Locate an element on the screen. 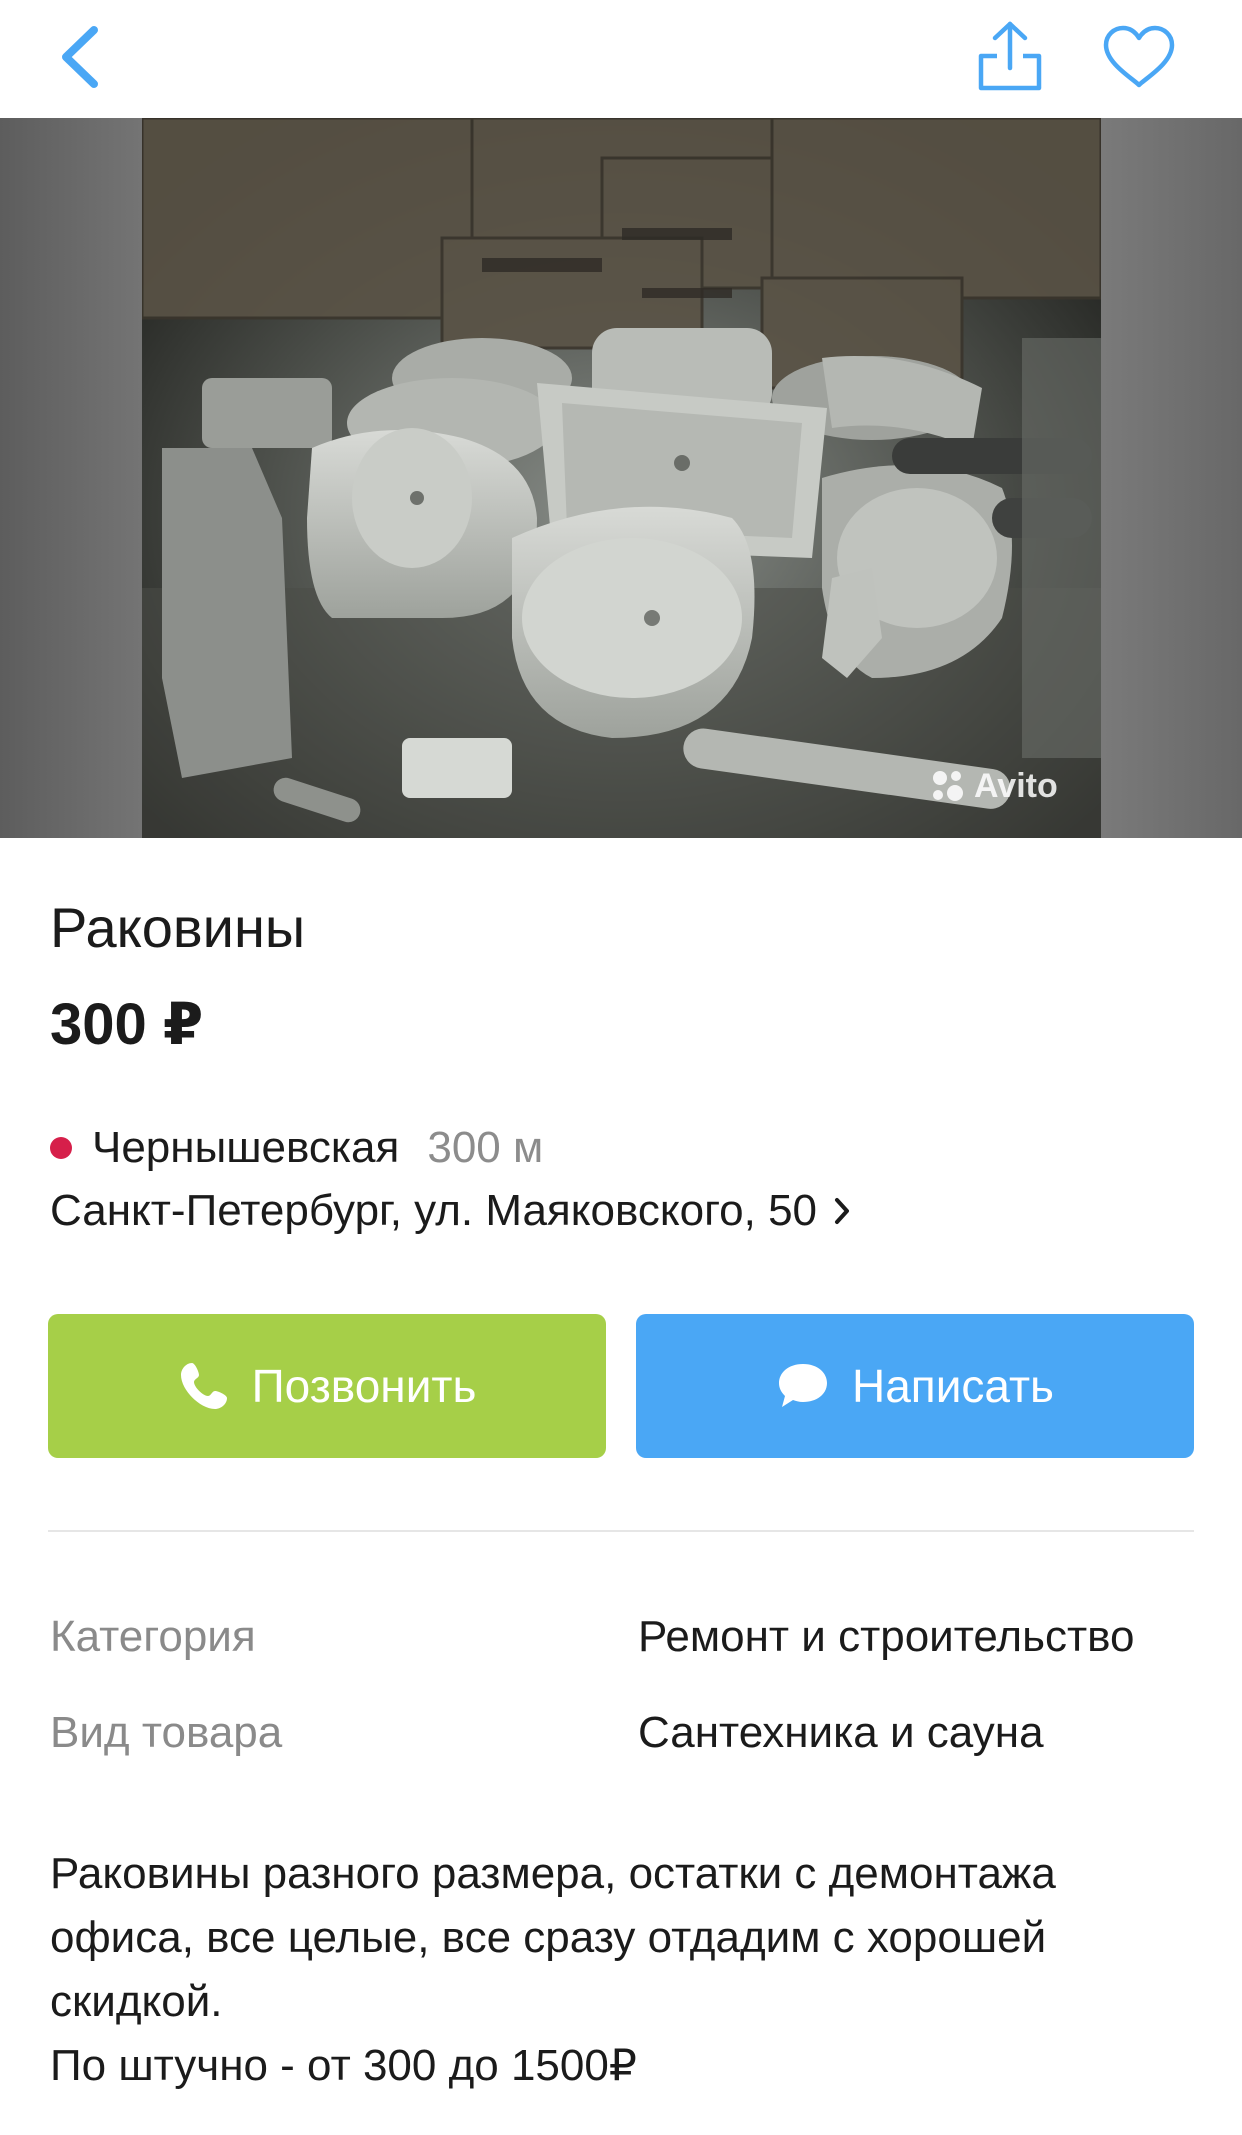 This screenshot has height=2135, width=1242. avito-watermark: Avito is located at coordinates (993, 786).